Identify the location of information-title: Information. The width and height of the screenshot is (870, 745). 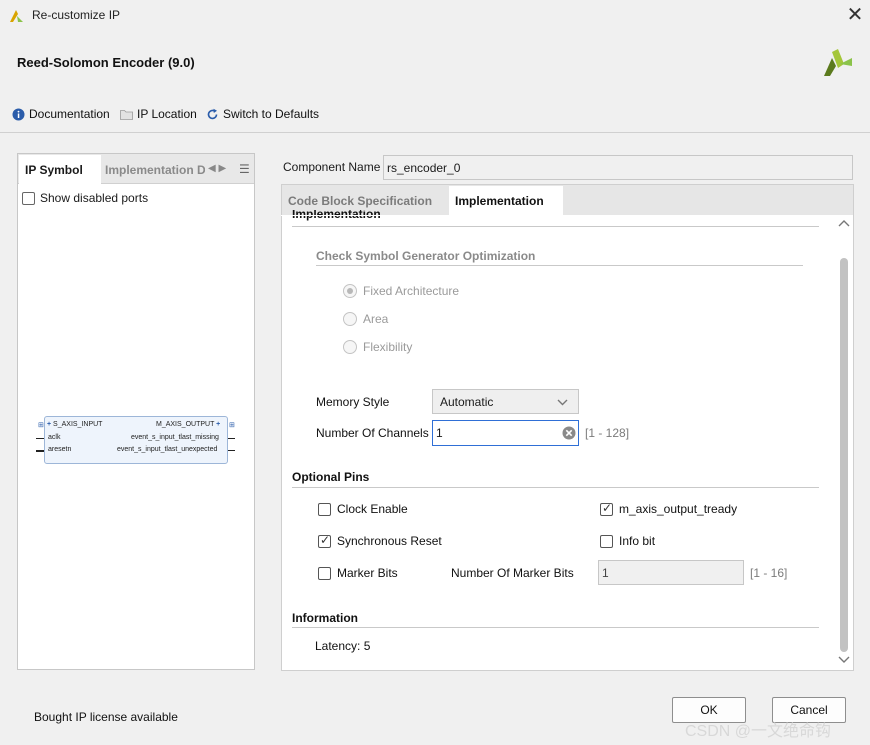
(325, 618).